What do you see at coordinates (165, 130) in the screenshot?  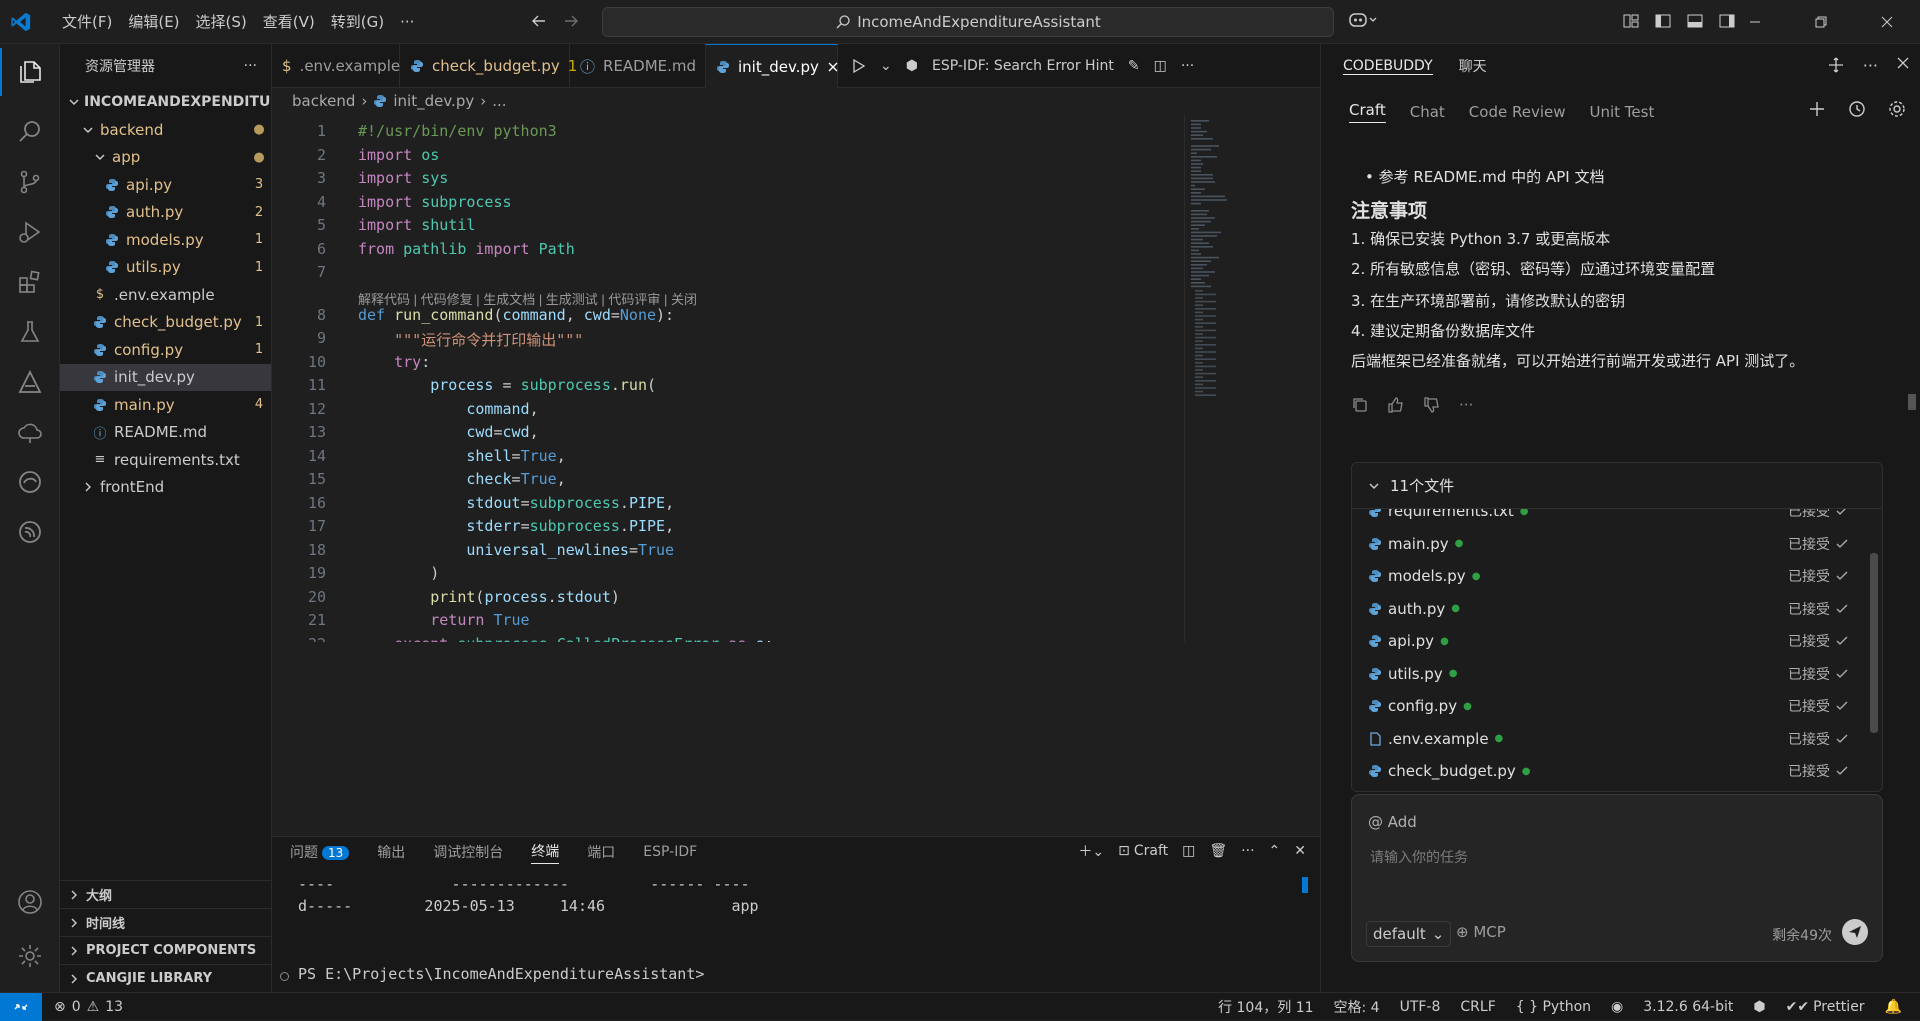 I see `tree-item-backend: backend ●` at bounding box center [165, 130].